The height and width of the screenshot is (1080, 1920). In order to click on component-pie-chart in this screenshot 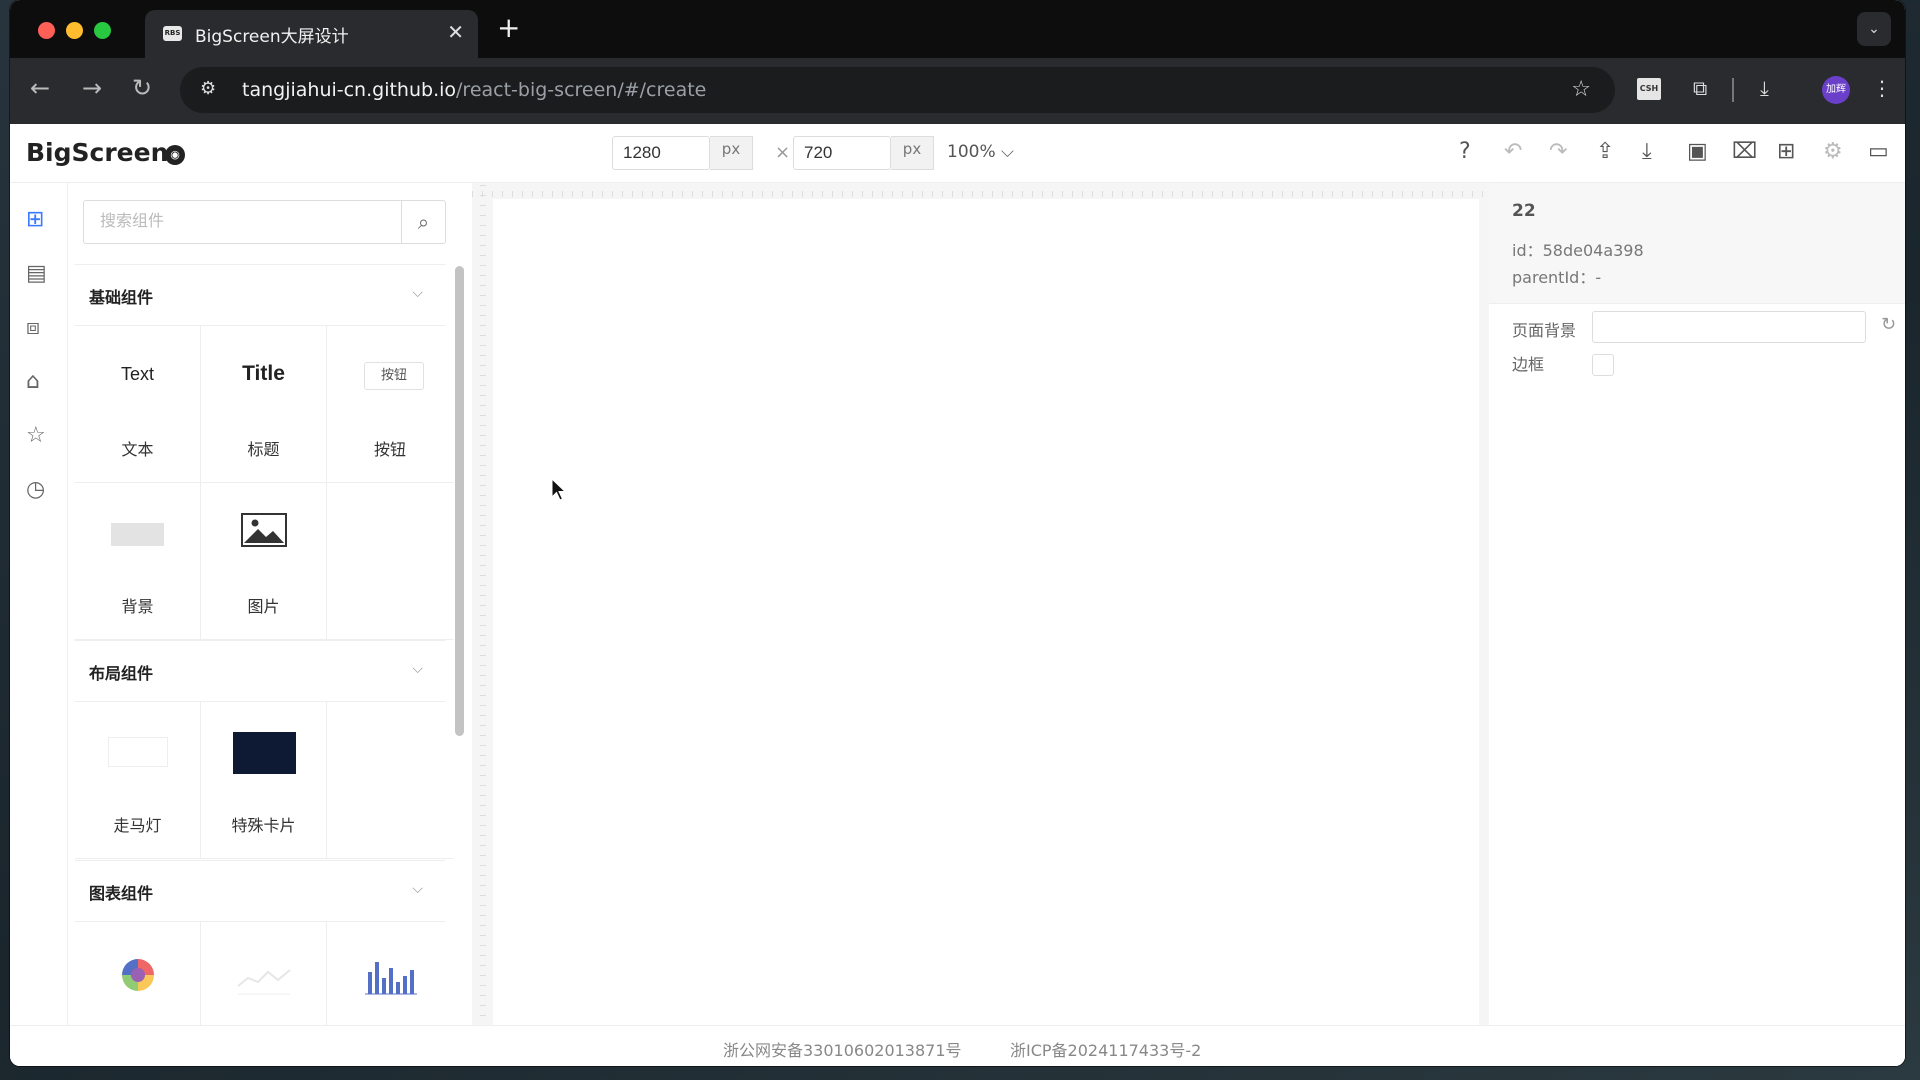, I will do `click(138, 974)`.